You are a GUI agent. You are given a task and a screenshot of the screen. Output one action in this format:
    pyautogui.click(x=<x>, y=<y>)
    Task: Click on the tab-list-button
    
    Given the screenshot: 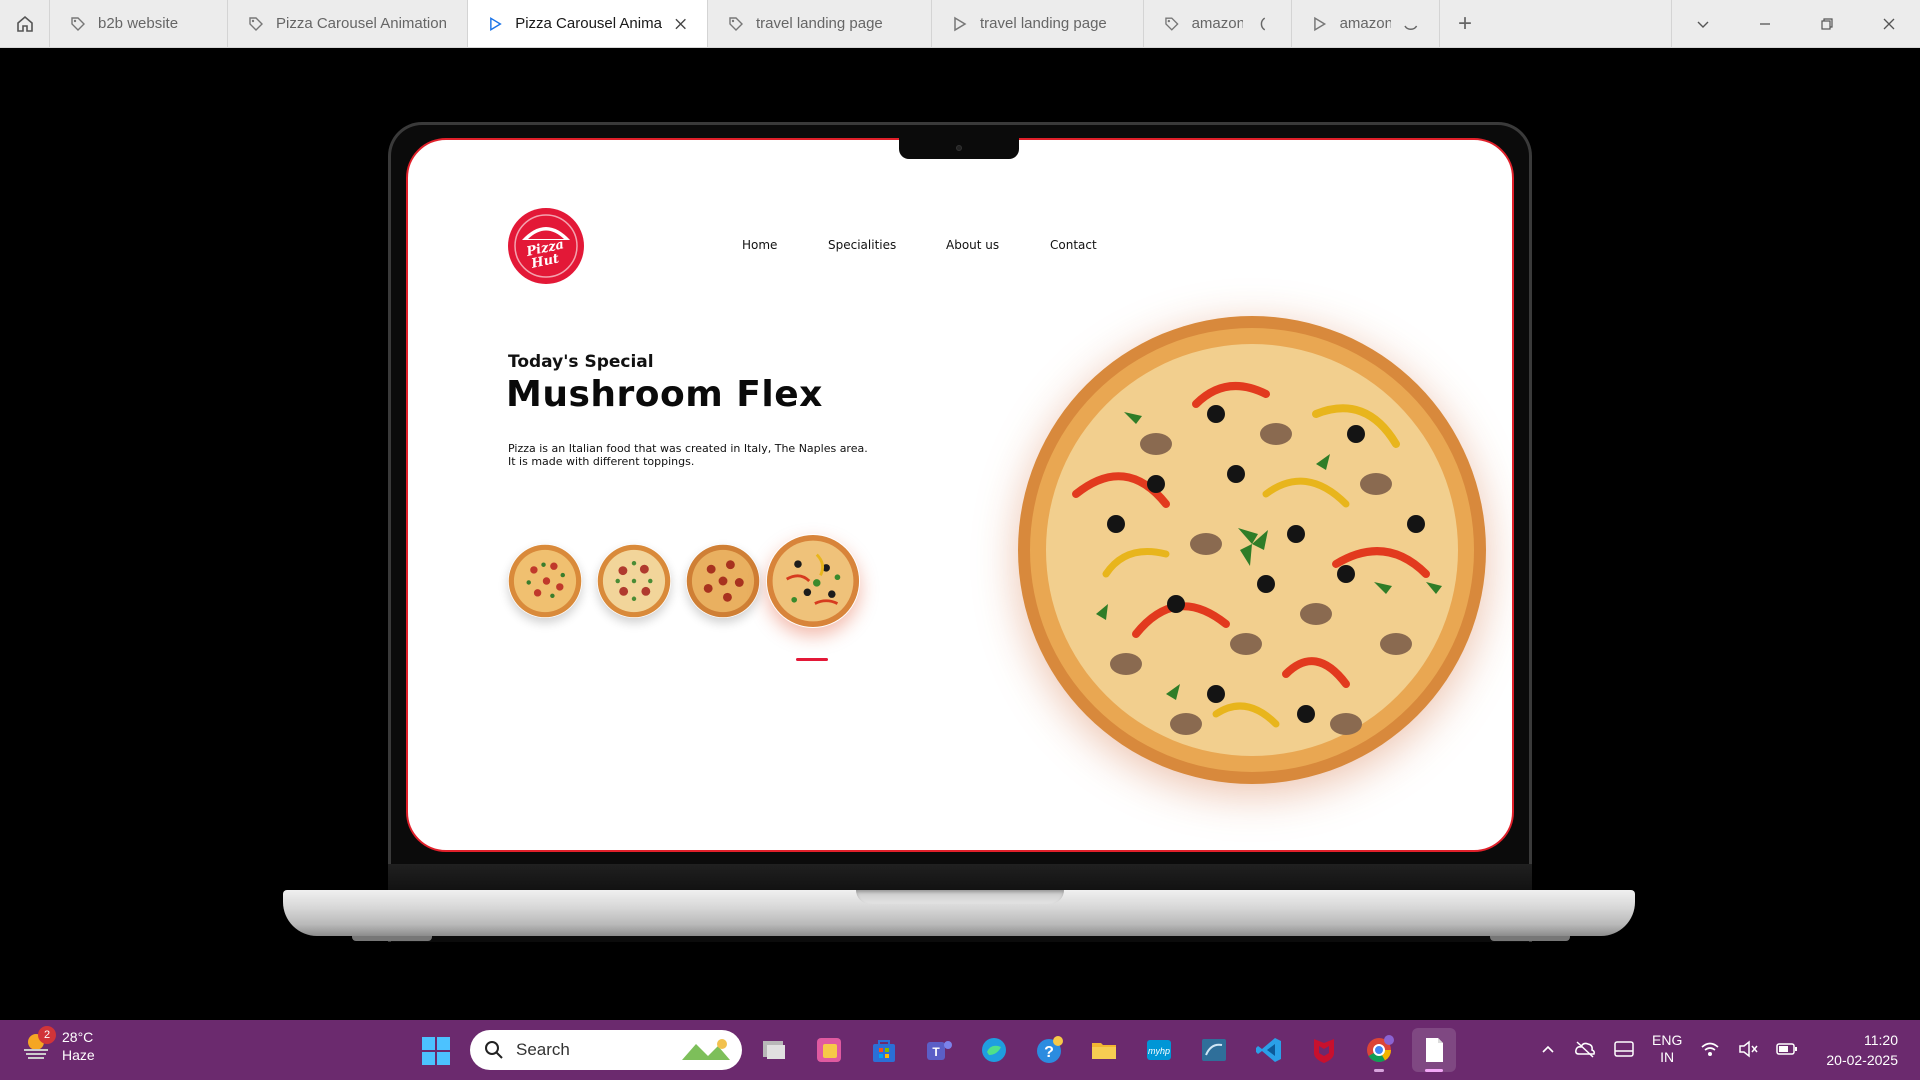 What is the action you would take?
    pyautogui.click(x=1703, y=23)
    